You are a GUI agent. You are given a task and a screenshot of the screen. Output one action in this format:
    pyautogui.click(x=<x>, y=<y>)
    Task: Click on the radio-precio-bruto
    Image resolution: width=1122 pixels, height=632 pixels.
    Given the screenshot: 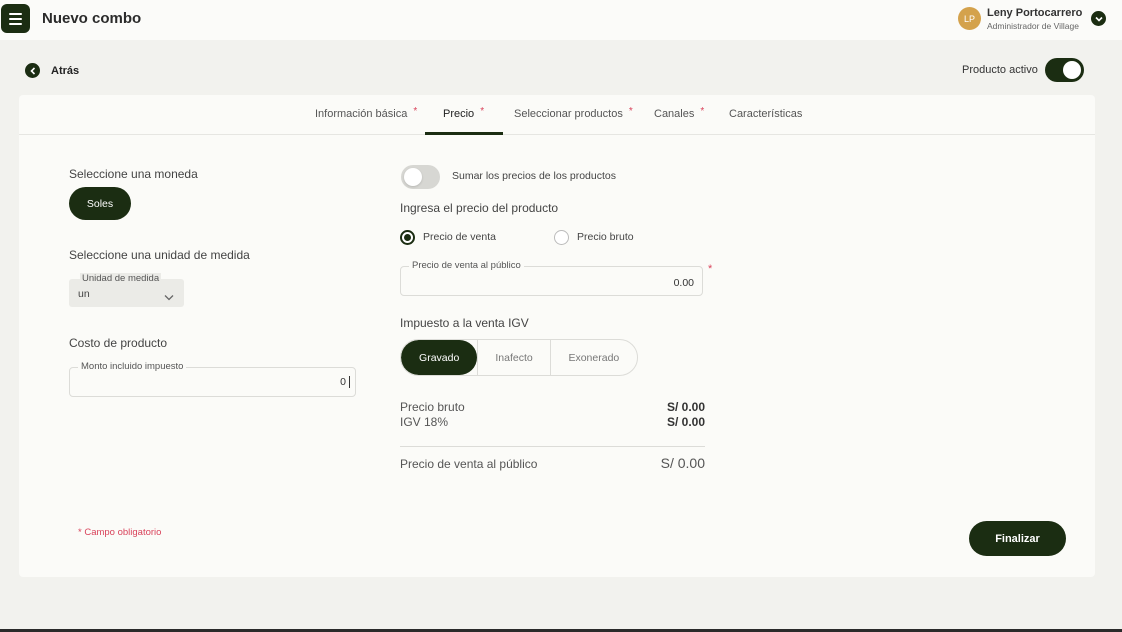 What is the action you would take?
    pyautogui.click(x=561, y=237)
    